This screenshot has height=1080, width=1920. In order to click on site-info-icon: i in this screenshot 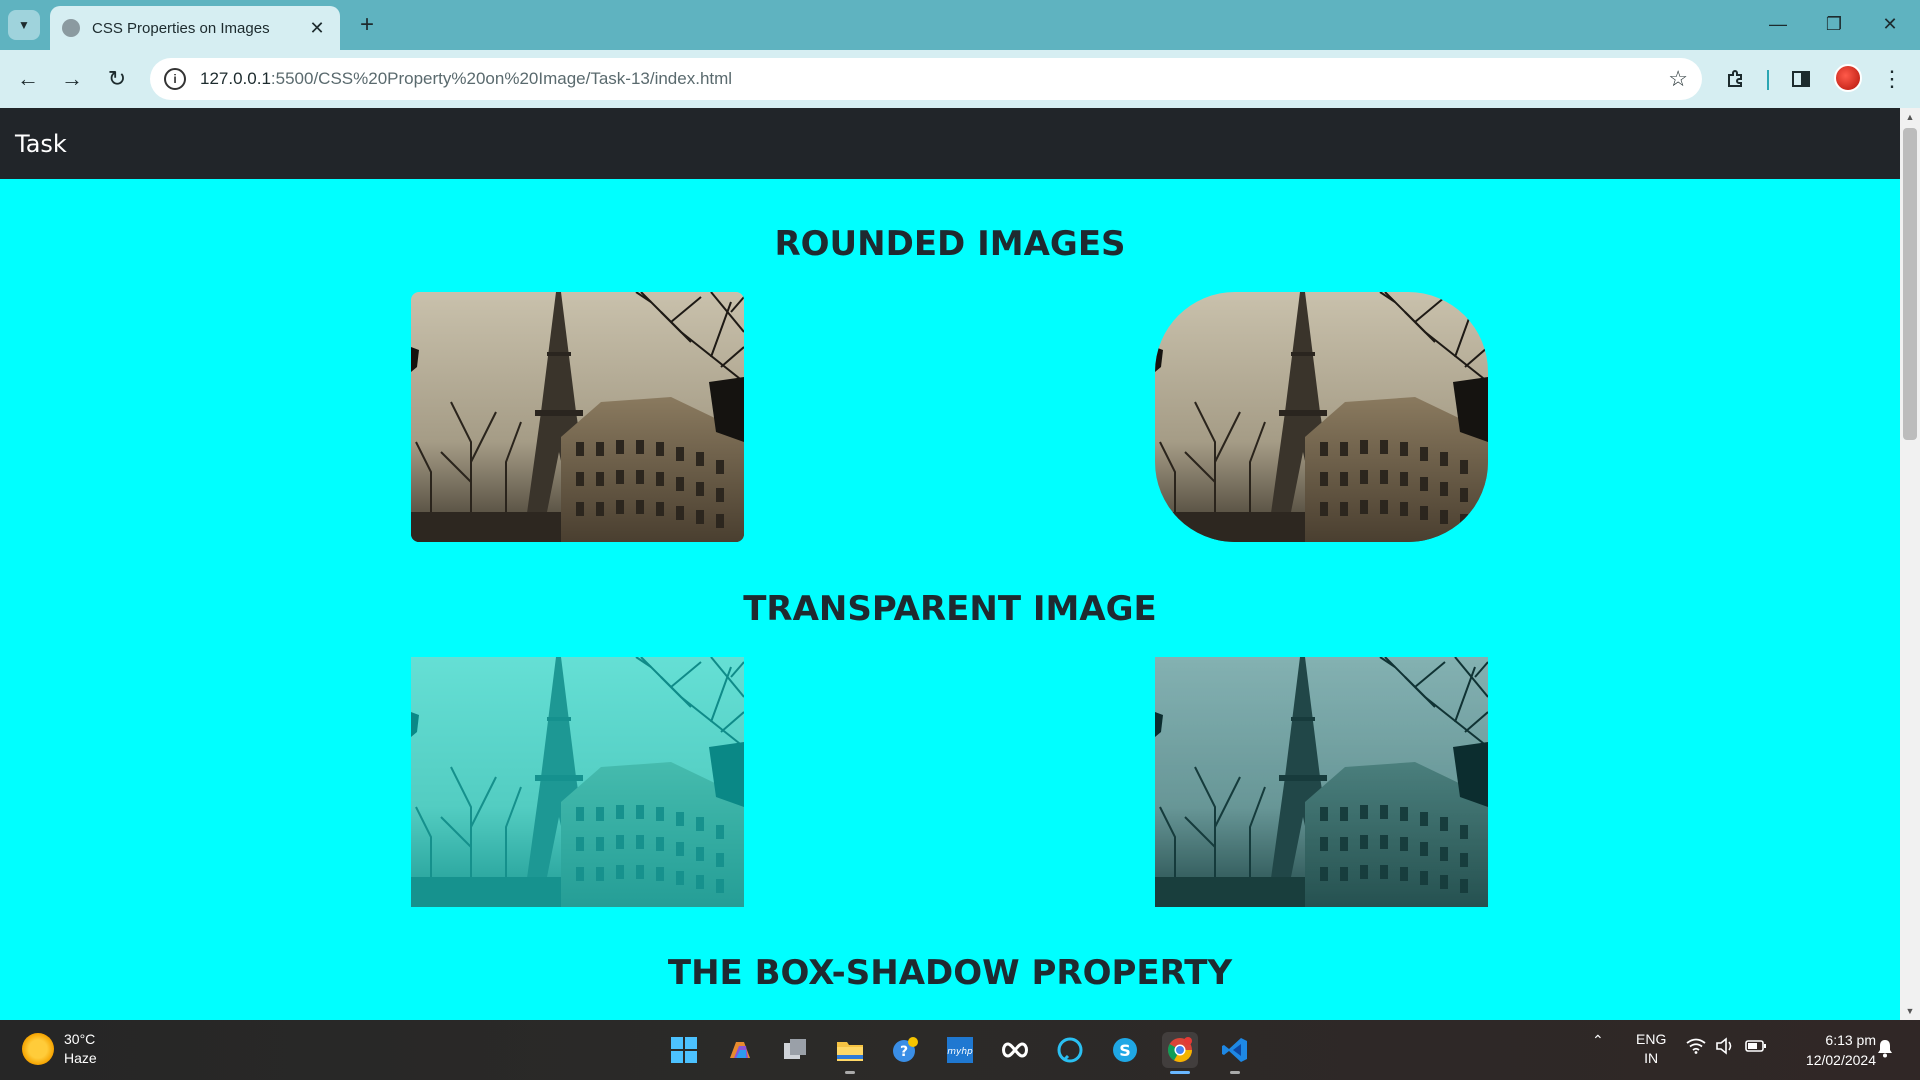, I will do `click(175, 79)`.